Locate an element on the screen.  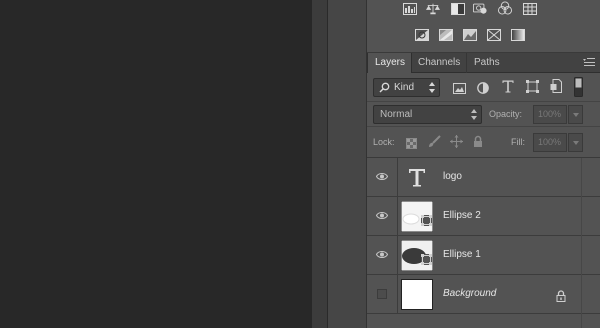
lock-image-pixels-icon is located at coordinates (434, 144).